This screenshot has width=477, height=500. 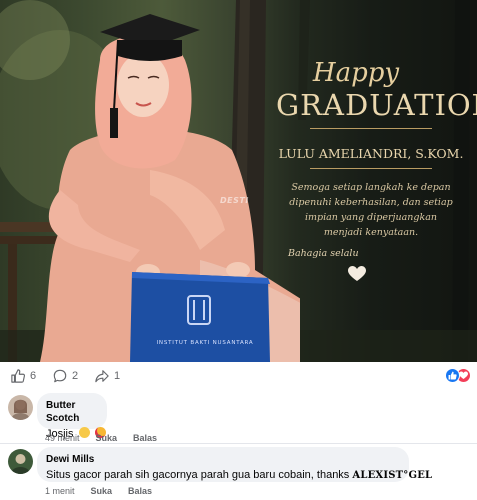 I want to click on card-graduation: GRADUATION, so click(x=376, y=105).